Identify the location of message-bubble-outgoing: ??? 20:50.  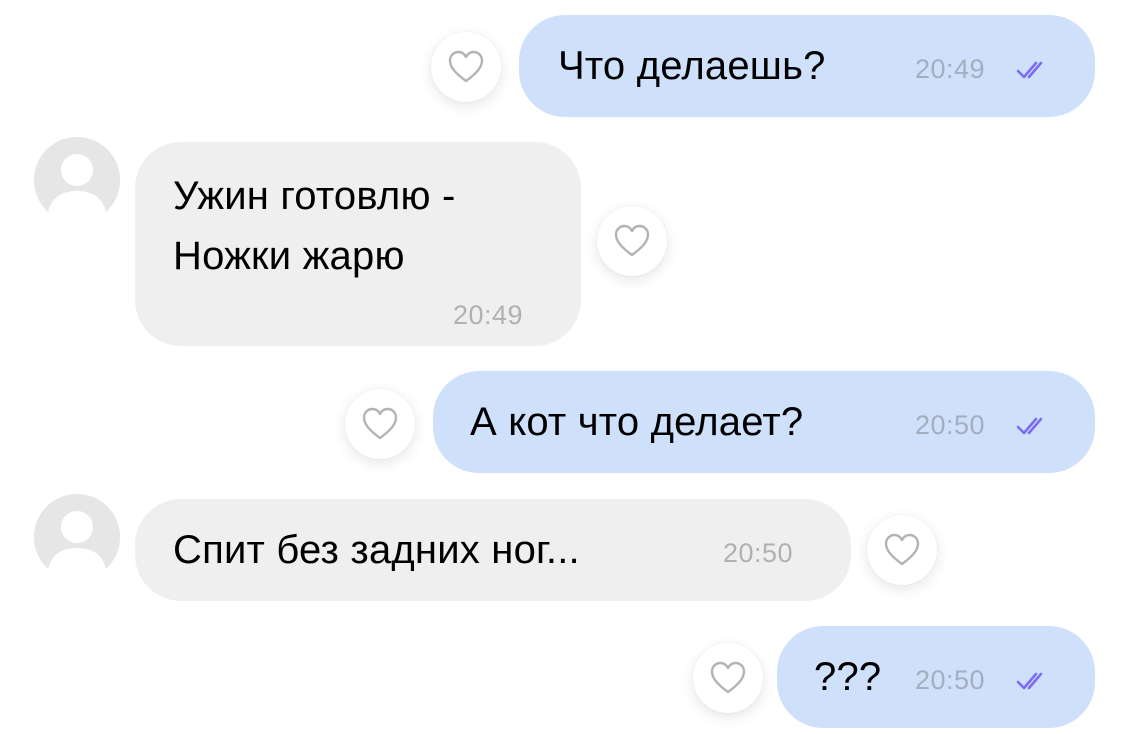
(936, 677).